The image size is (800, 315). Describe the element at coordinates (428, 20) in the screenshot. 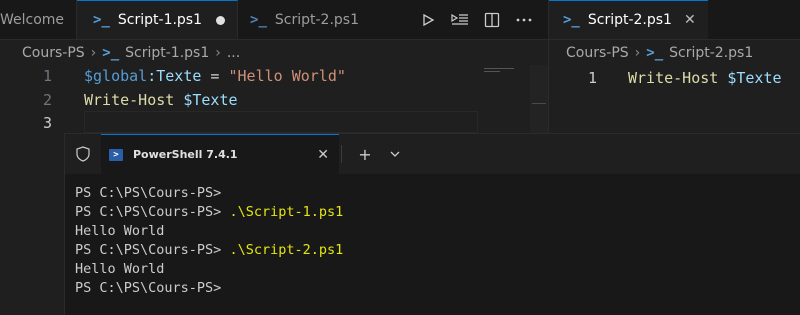

I see `run-icon` at that location.